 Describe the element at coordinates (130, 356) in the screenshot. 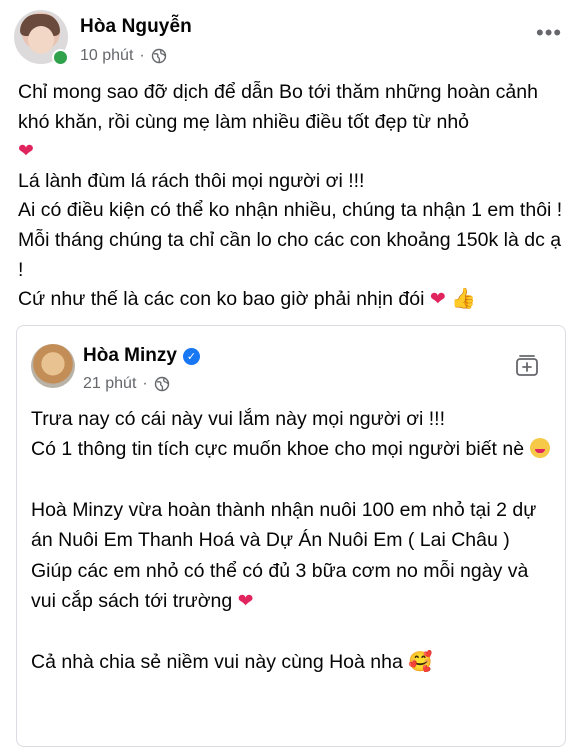

I see `shared-author-name: Hòa Minzy` at that location.